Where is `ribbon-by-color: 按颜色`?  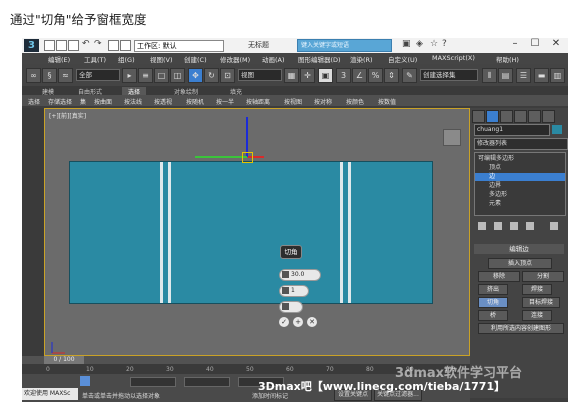 ribbon-by-color: 按颜色 is located at coordinates (355, 101).